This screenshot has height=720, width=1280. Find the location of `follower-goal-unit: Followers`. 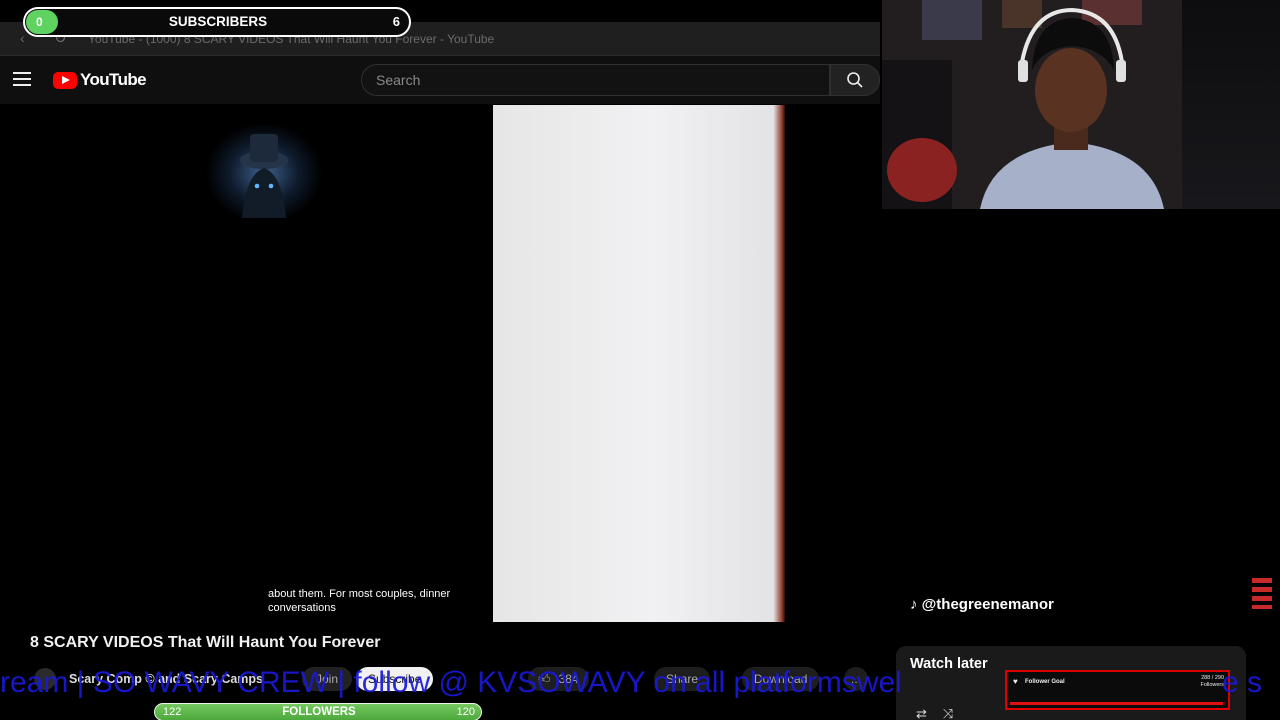

follower-goal-unit: Followers is located at coordinates (1212, 685).